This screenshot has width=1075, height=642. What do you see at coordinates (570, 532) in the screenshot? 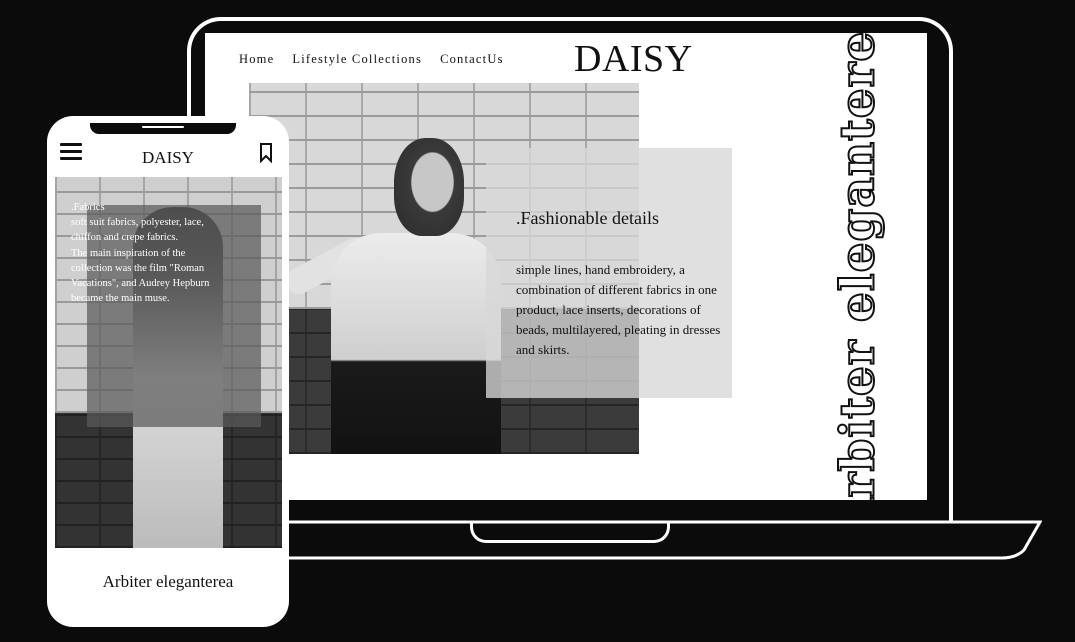
I see `laptop-trackpad-notch` at bounding box center [570, 532].